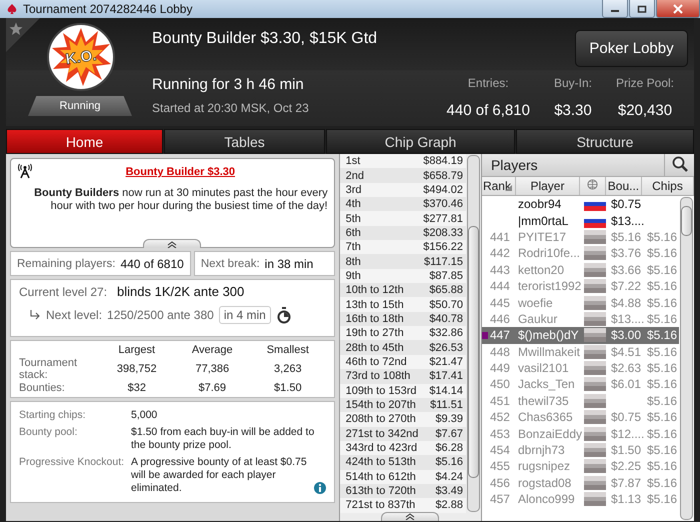  What do you see at coordinates (35, 315) in the screenshot?
I see `turn-arrow-icon` at bounding box center [35, 315].